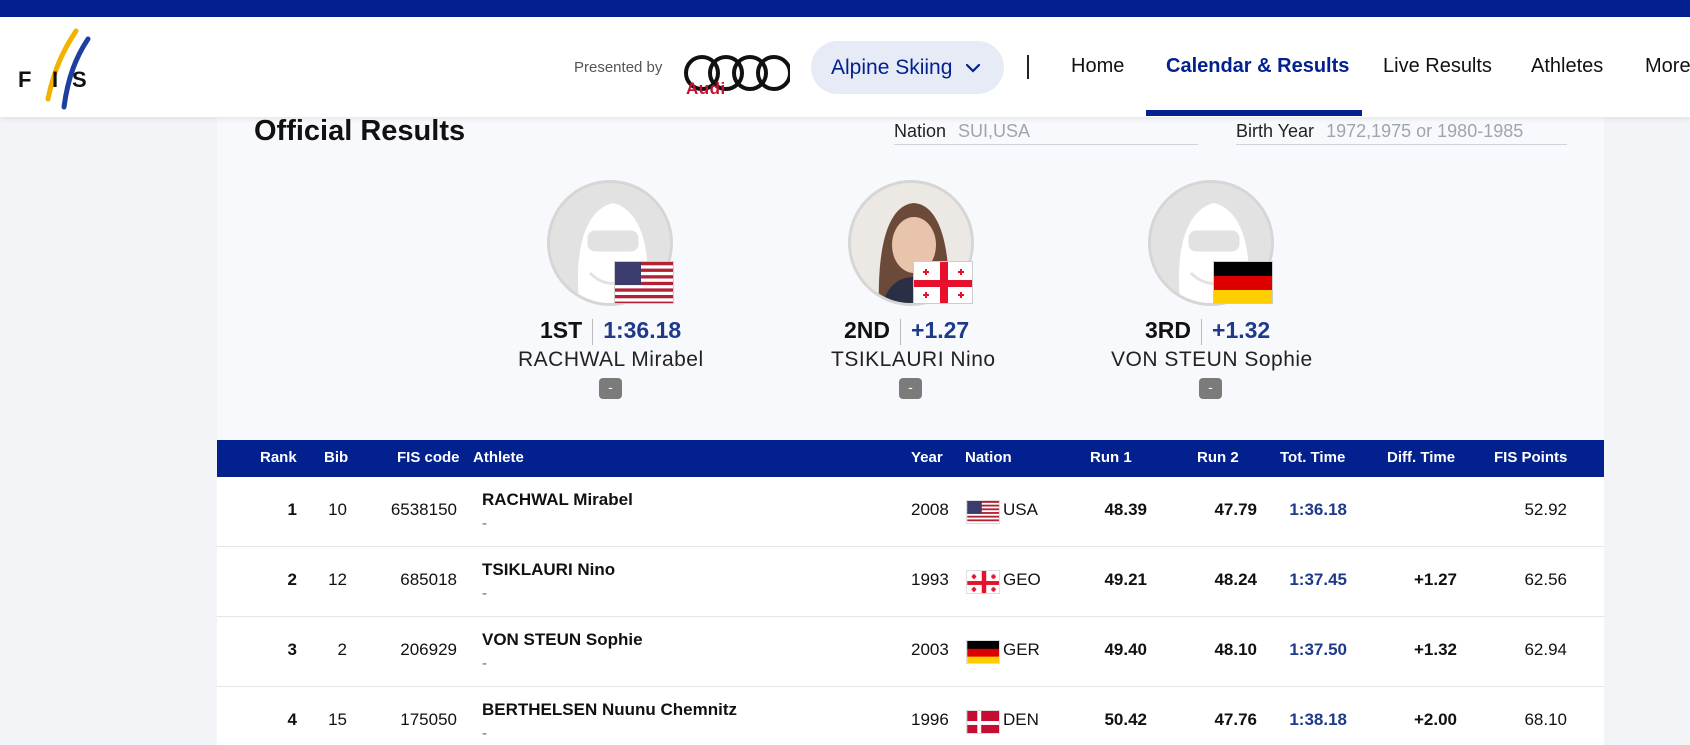  I want to click on cell-run2: 48.10, so click(1235, 649).